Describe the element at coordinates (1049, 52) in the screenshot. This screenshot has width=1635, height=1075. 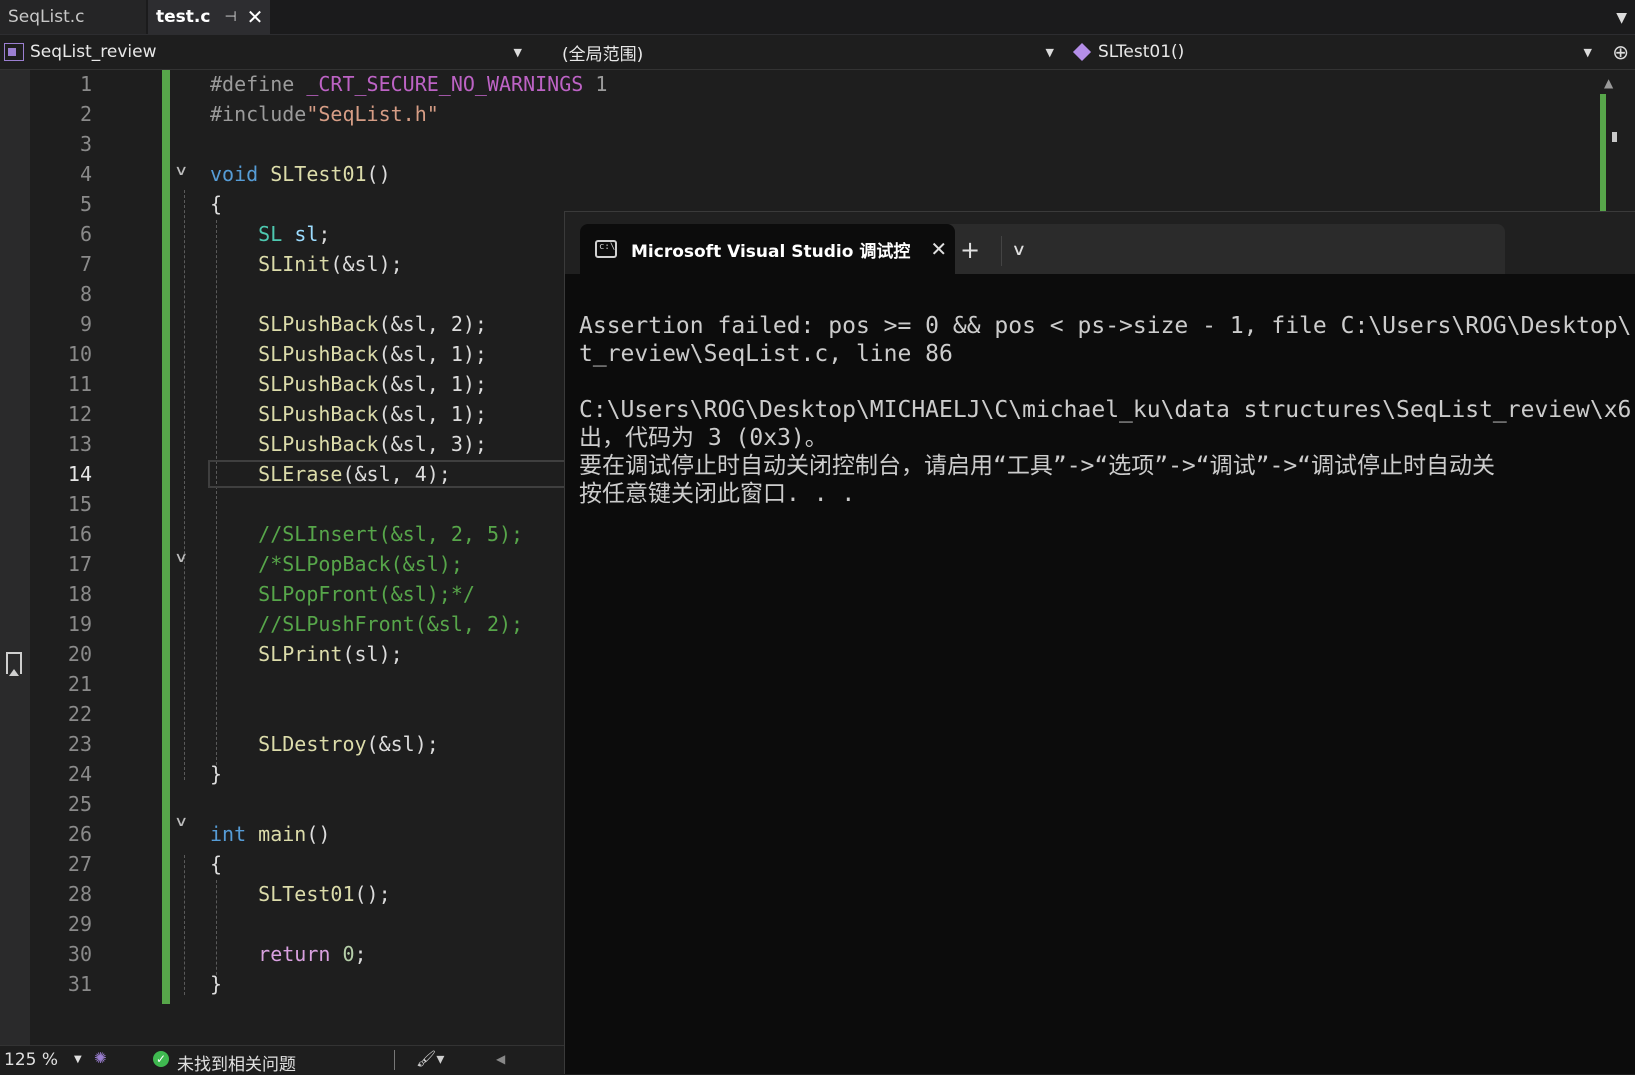
I see `chevron-down-icon: ▼` at that location.